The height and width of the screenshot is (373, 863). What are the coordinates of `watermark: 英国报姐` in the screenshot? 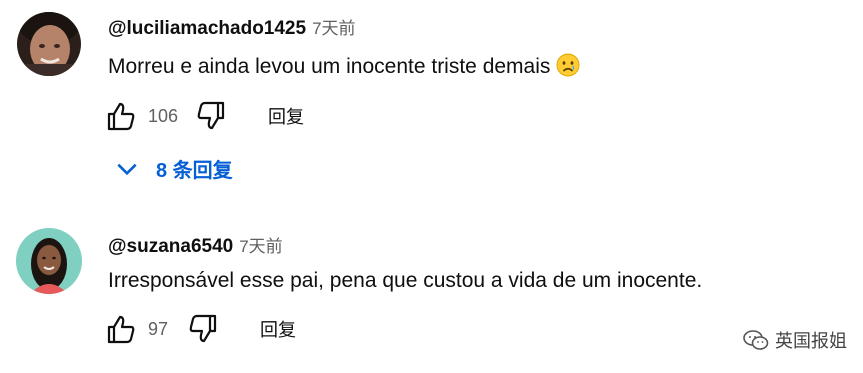 It's located at (795, 340).